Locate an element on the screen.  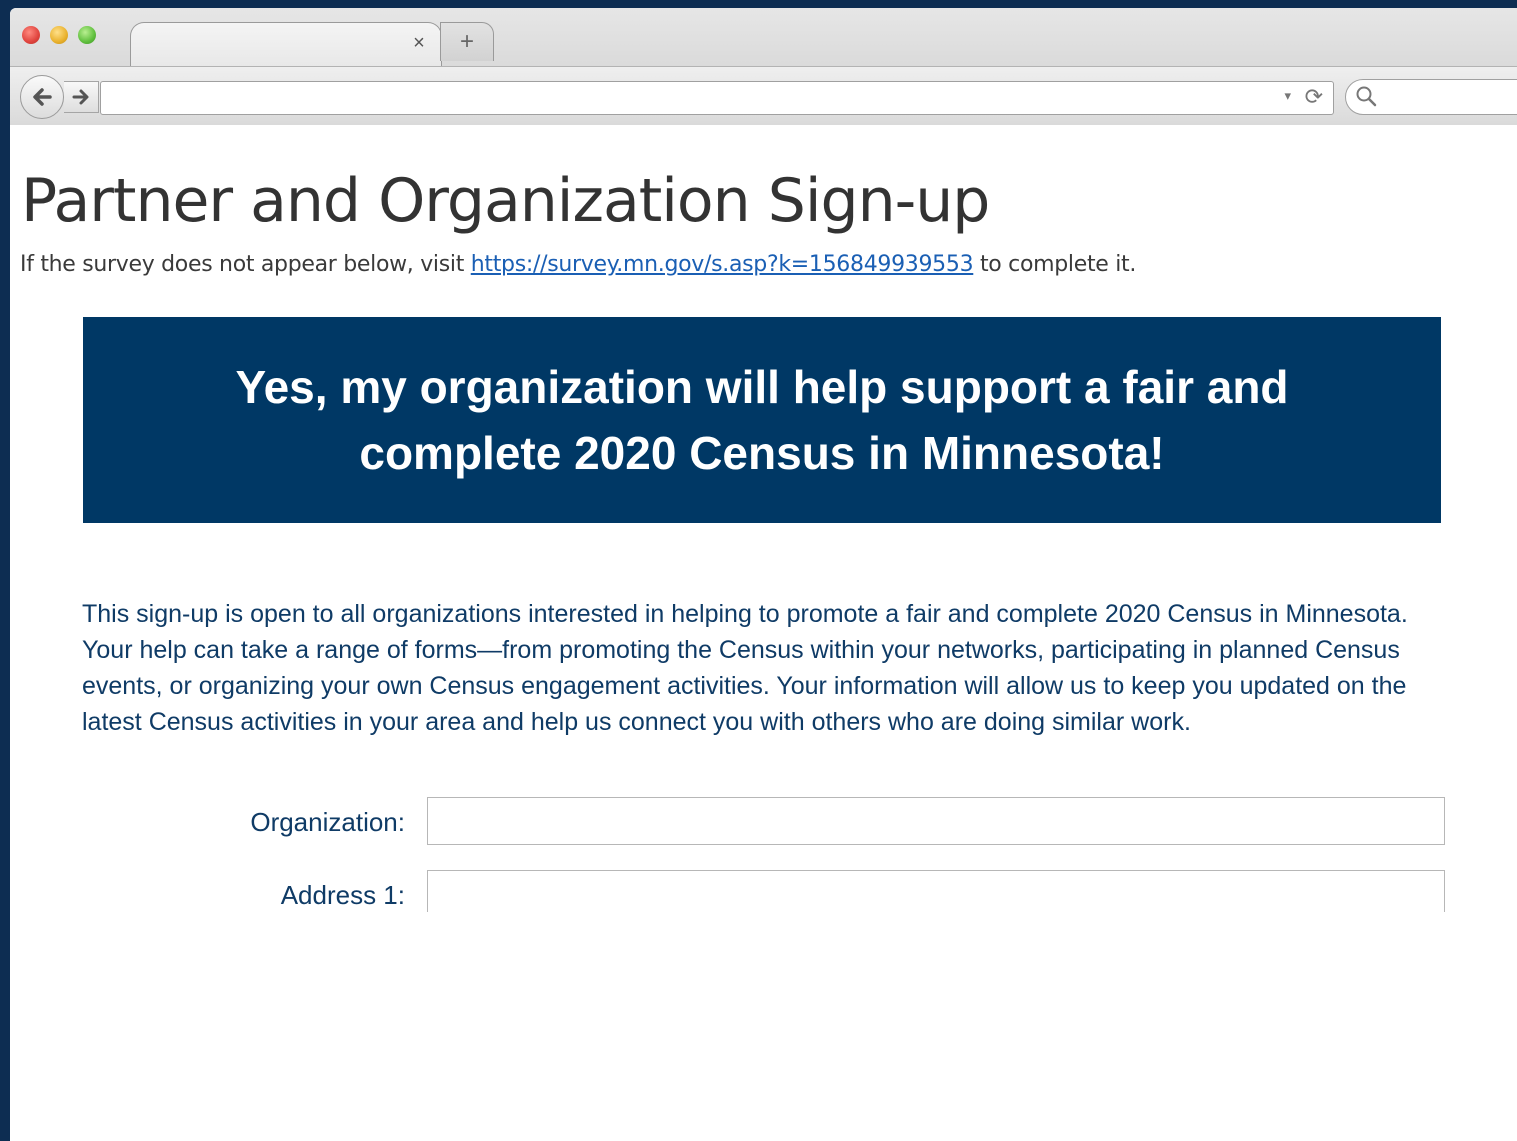
new-tab-button: + is located at coordinates (467, 41).